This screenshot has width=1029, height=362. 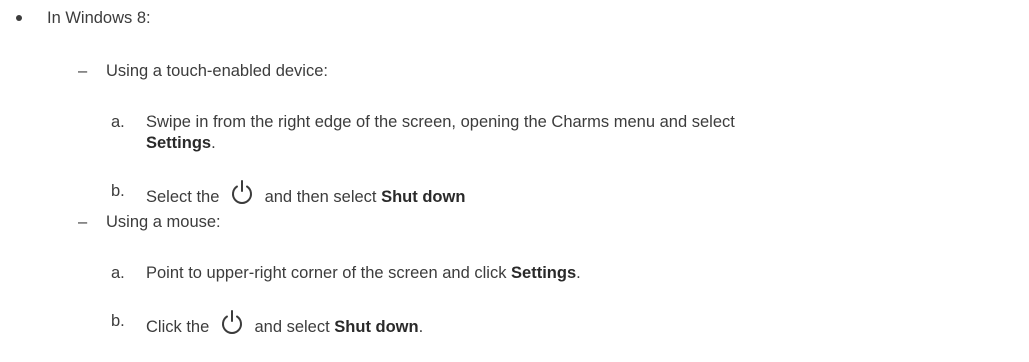 I want to click on sub-item-label: Using a mouse:, so click(x=163, y=222).